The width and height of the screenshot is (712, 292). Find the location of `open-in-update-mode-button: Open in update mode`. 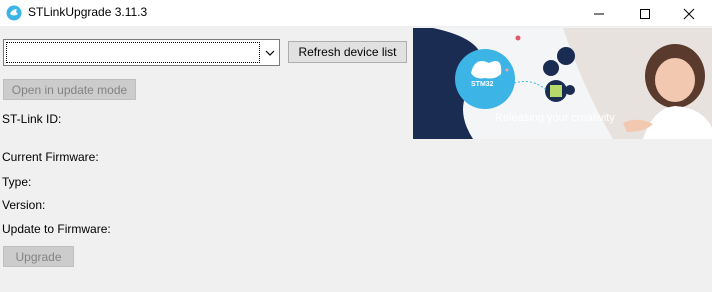

open-in-update-mode-button: Open in update mode is located at coordinates (69, 89).